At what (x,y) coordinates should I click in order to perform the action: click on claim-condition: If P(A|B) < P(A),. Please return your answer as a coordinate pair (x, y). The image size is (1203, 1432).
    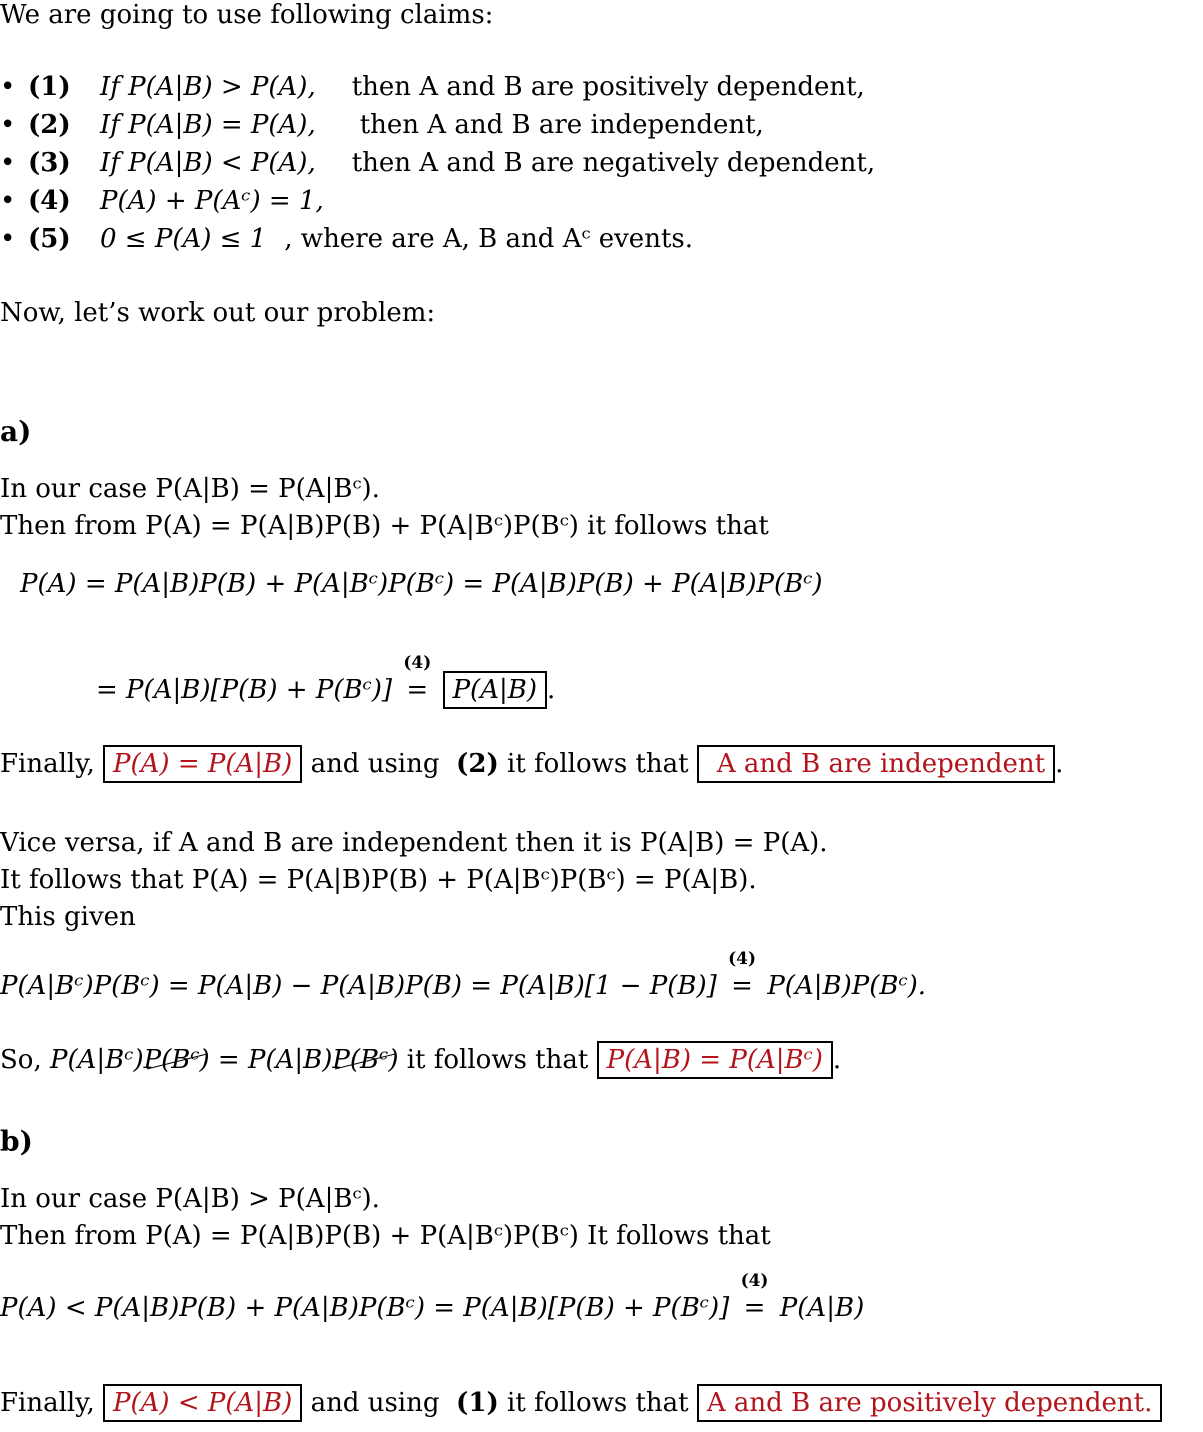
    Looking at the image, I should click on (208, 163).